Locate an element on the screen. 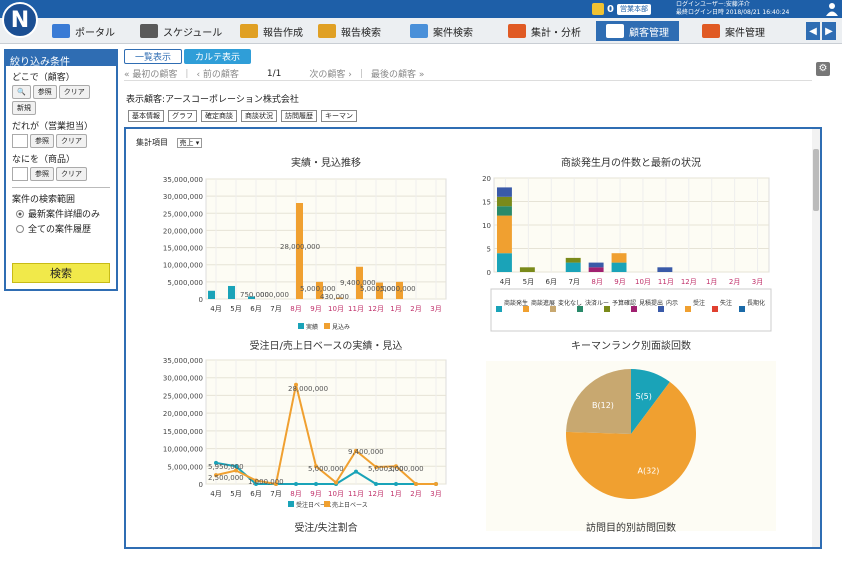  scrollbar-thumb is located at coordinates (816, 180).